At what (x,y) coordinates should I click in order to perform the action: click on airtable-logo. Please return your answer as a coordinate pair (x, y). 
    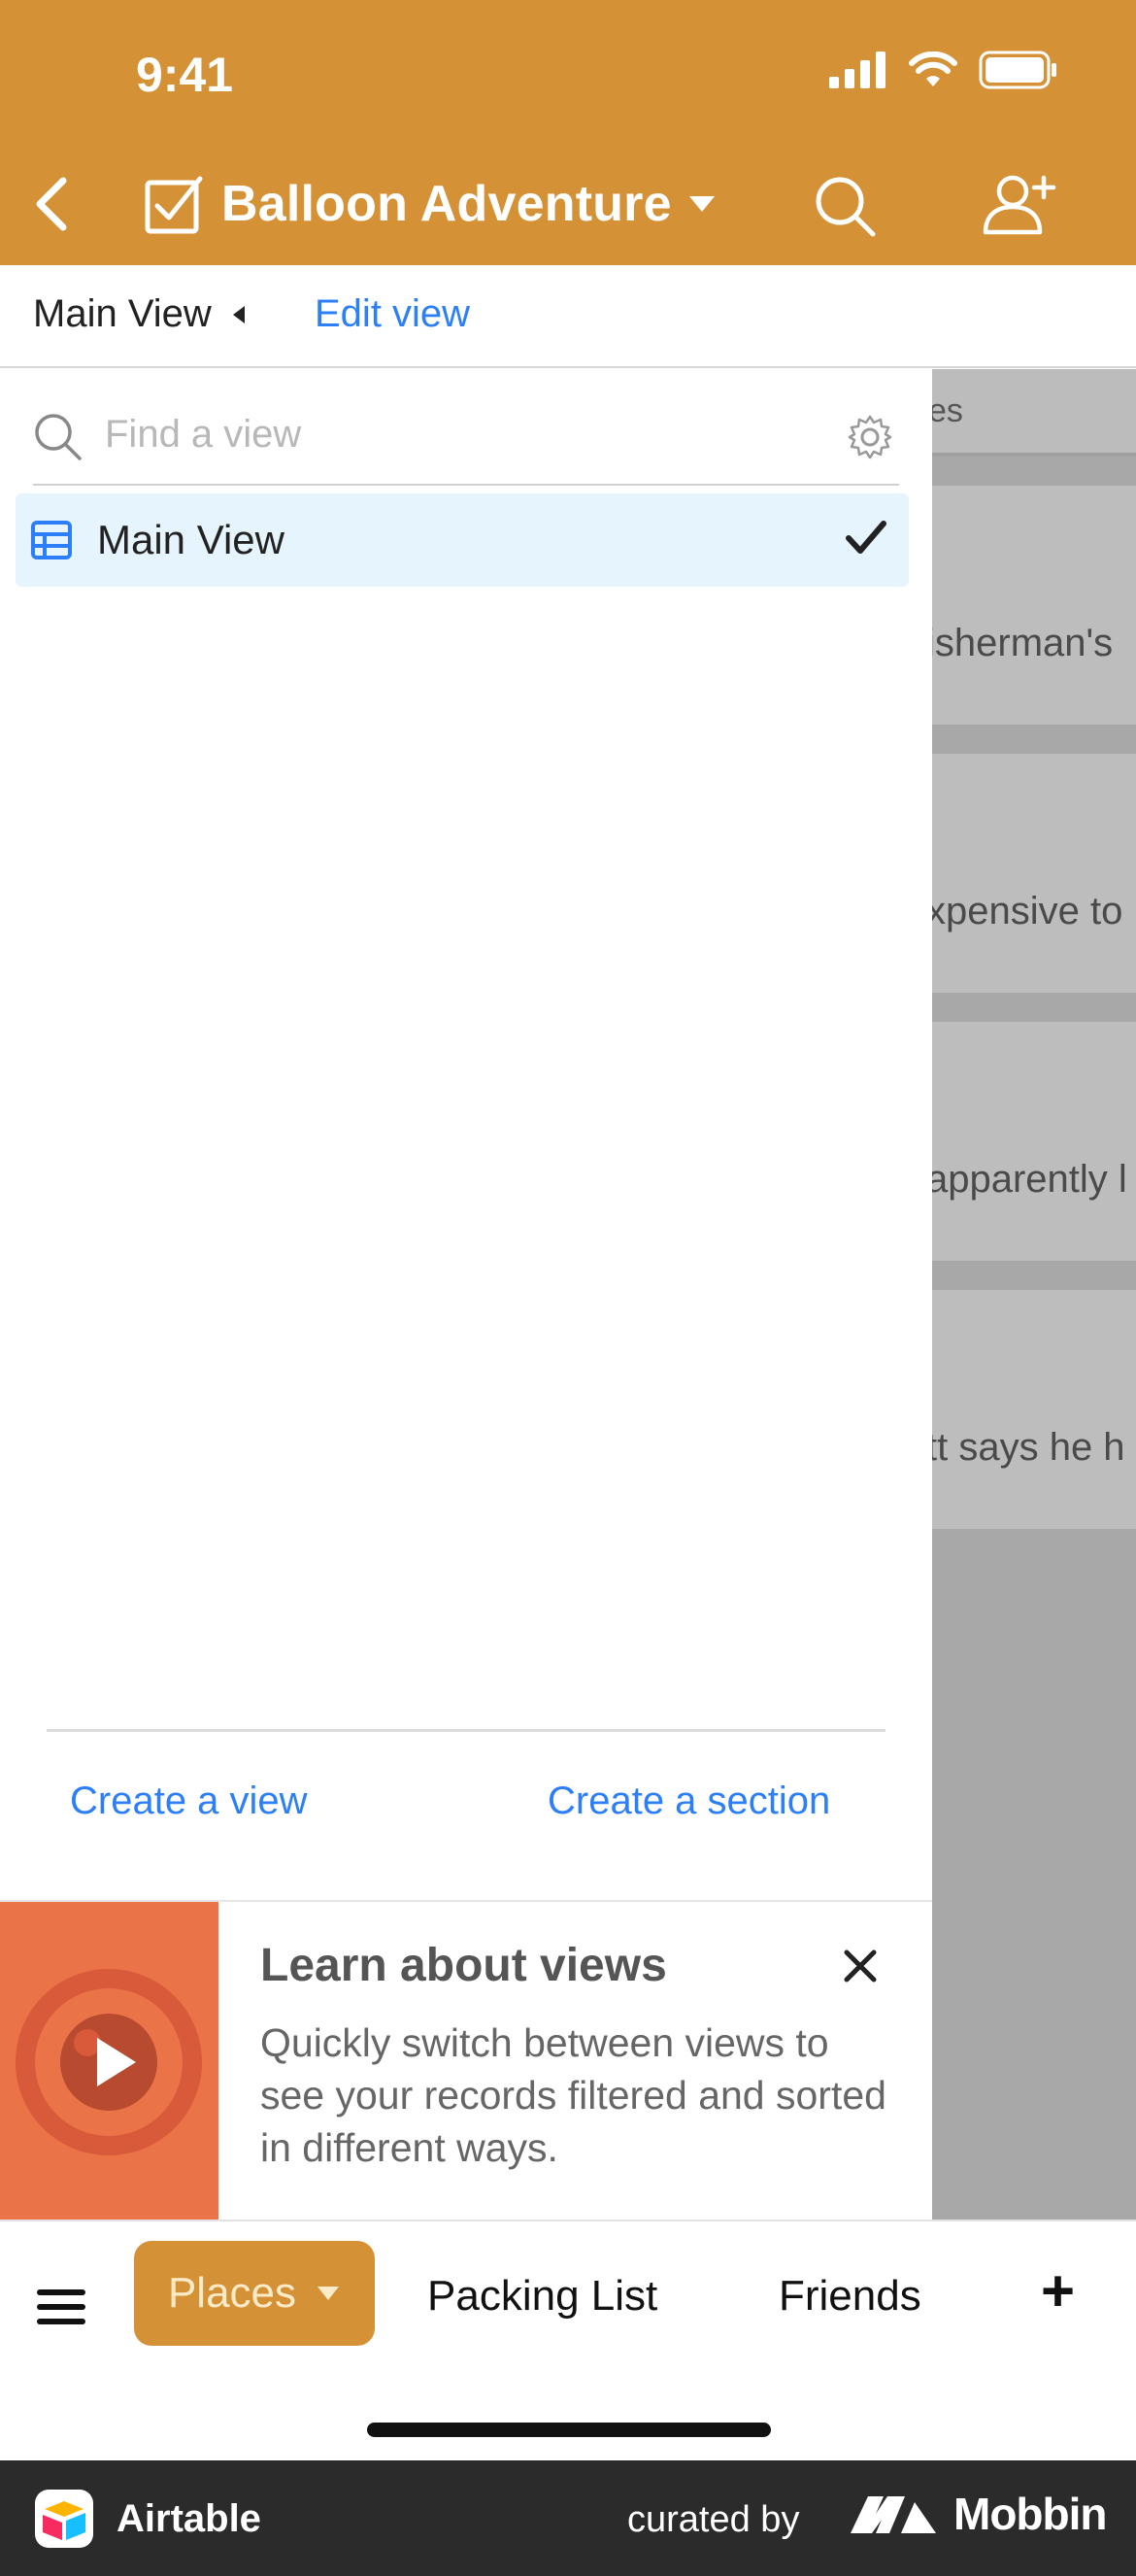
    Looking at the image, I should click on (64, 2519).